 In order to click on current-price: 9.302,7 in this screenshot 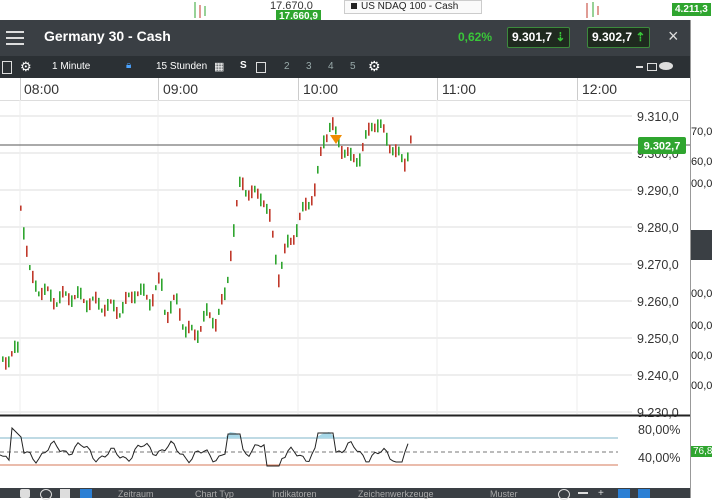, I will do `click(662, 147)`.